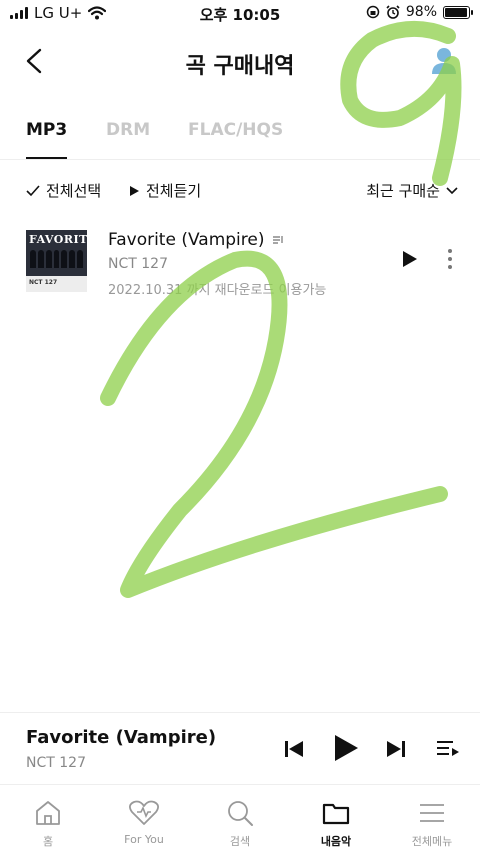 The image size is (480, 854). What do you see at coordinates (48, 841) in the screenshot?
I see `tabbar-label-home: 홈` at bounding box center [48, 841].